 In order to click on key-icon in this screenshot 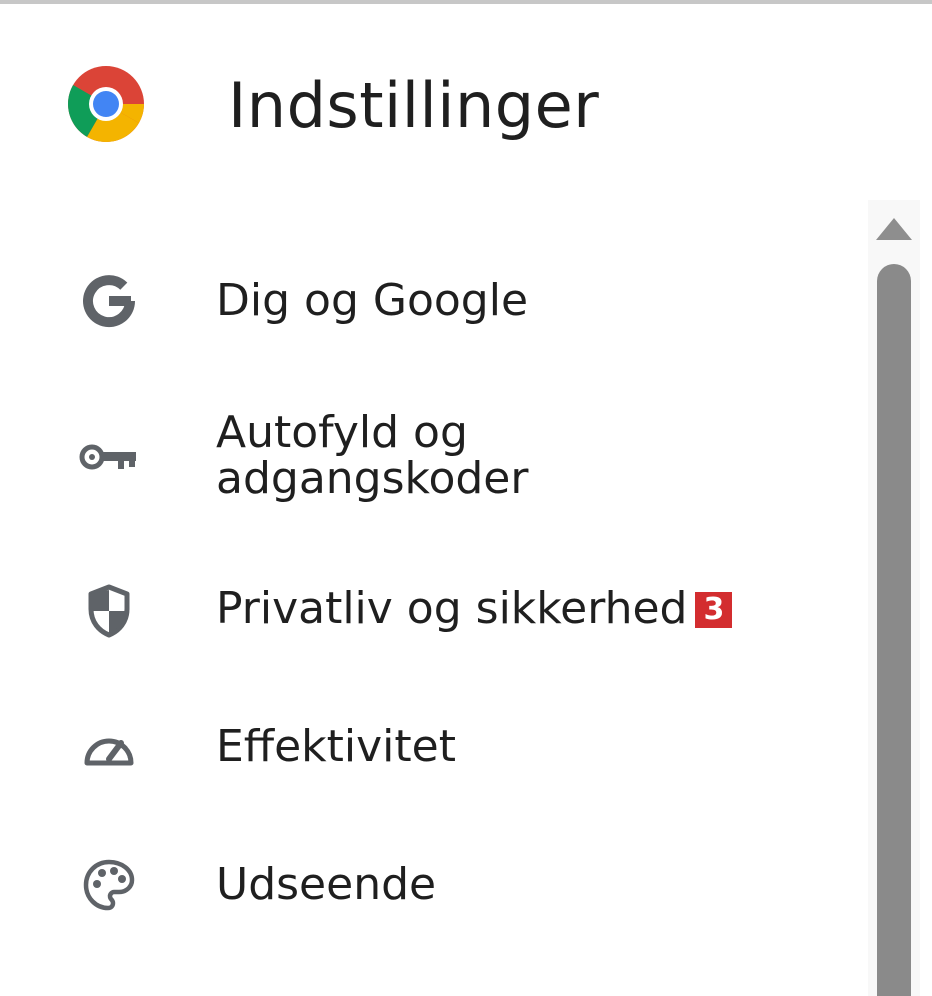, I will do `click(109, 457)`.